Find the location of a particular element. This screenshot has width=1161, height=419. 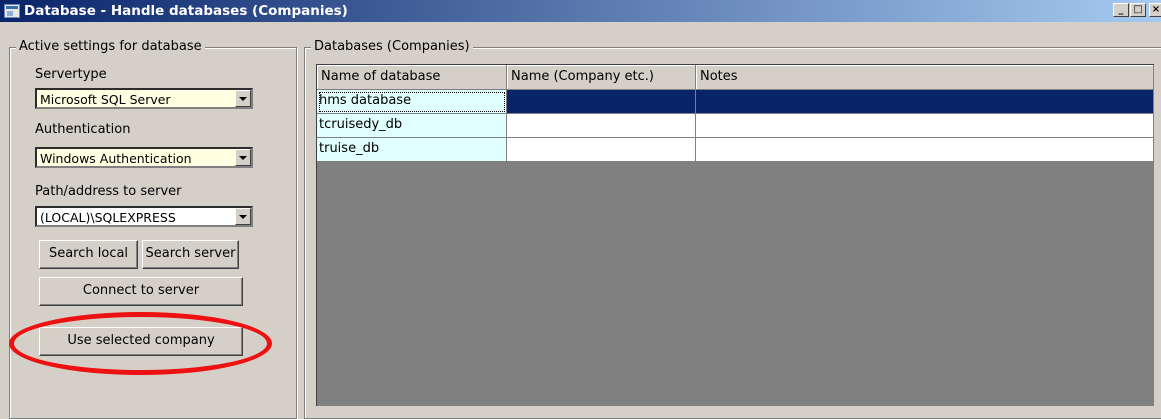

authentication-select: Windows Authentication is located at coordinates (144, 157).